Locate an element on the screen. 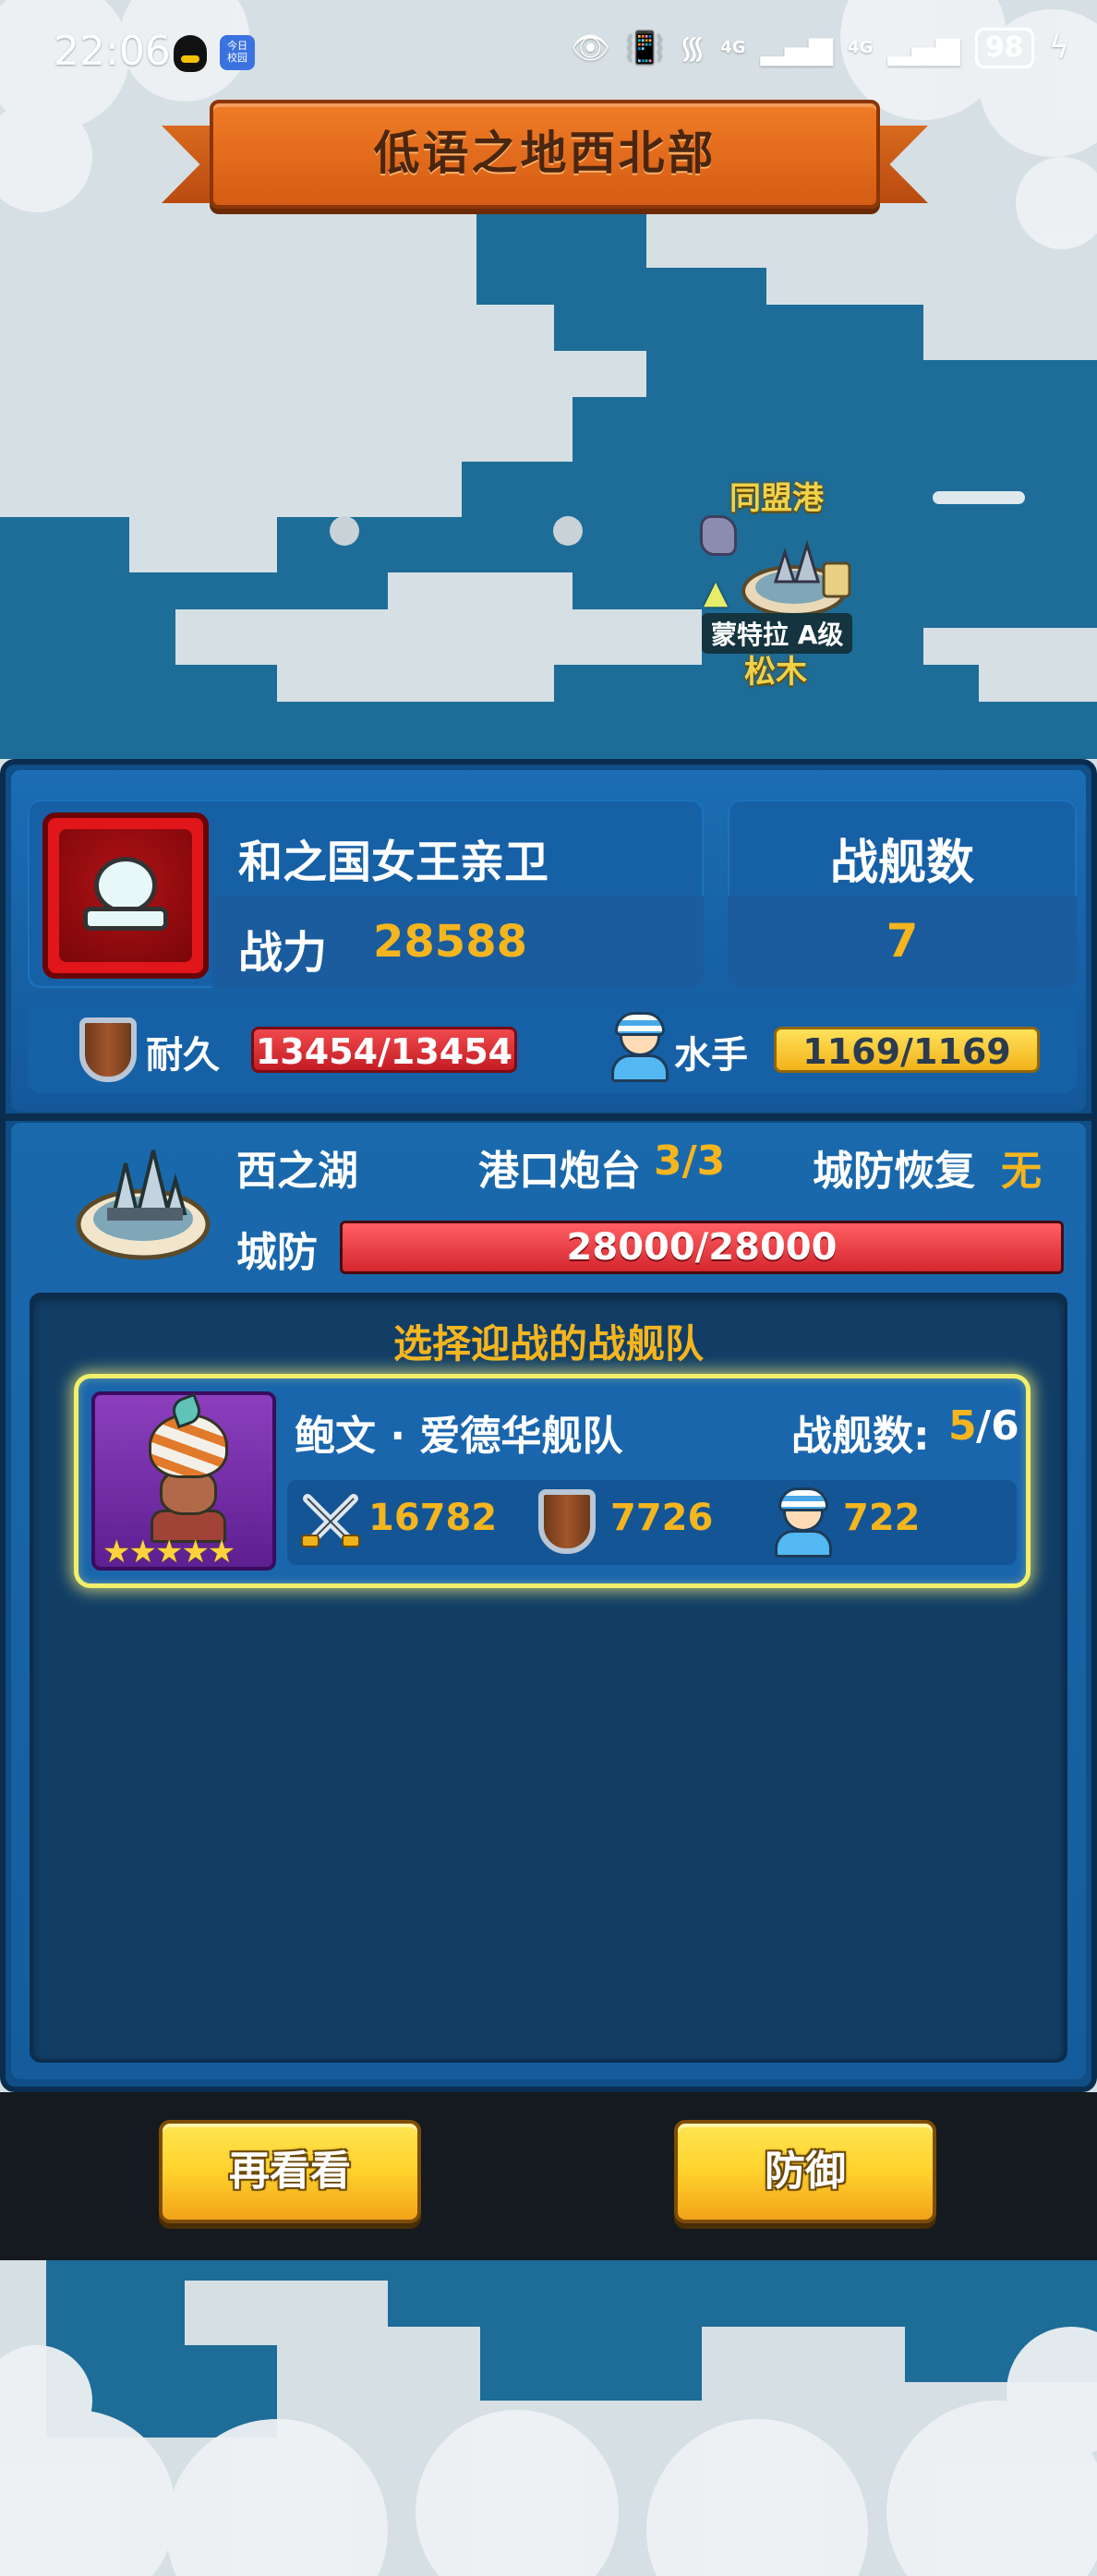  news-app-icon: 今日 校园 is located at coordinates (237, 52).